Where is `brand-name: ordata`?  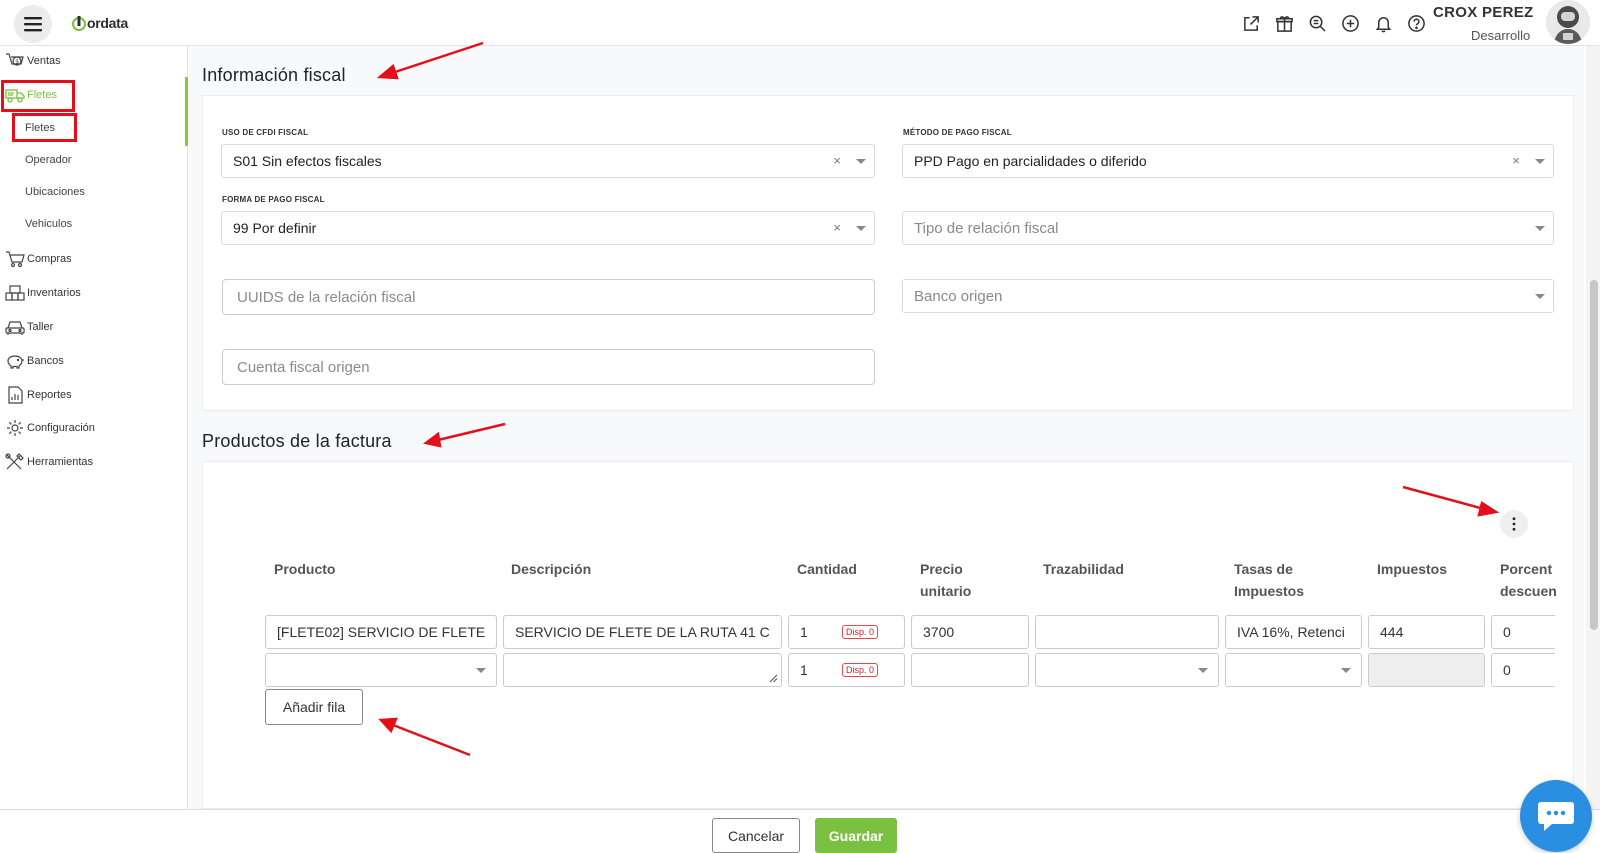
brand-name: ordata is located at coordinates (107, 23).